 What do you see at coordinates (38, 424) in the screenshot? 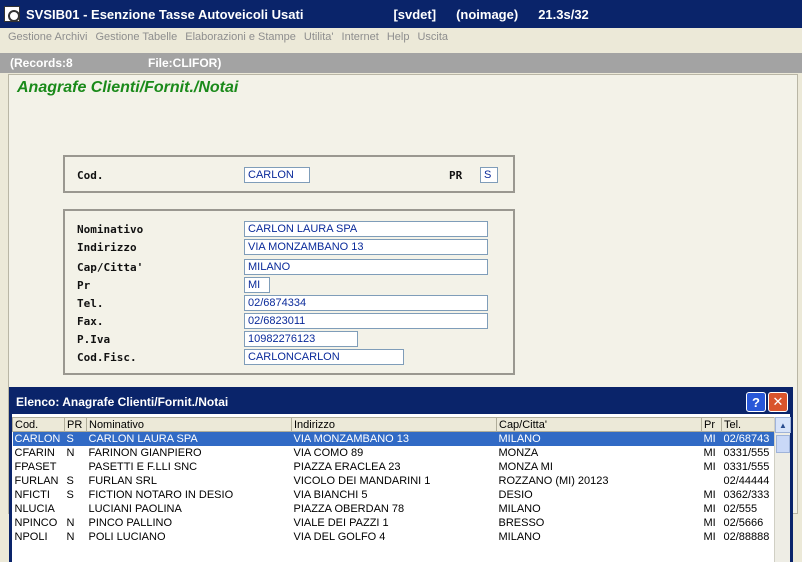
I see `col-cod: Cod.` at bounding box center [38, 424].